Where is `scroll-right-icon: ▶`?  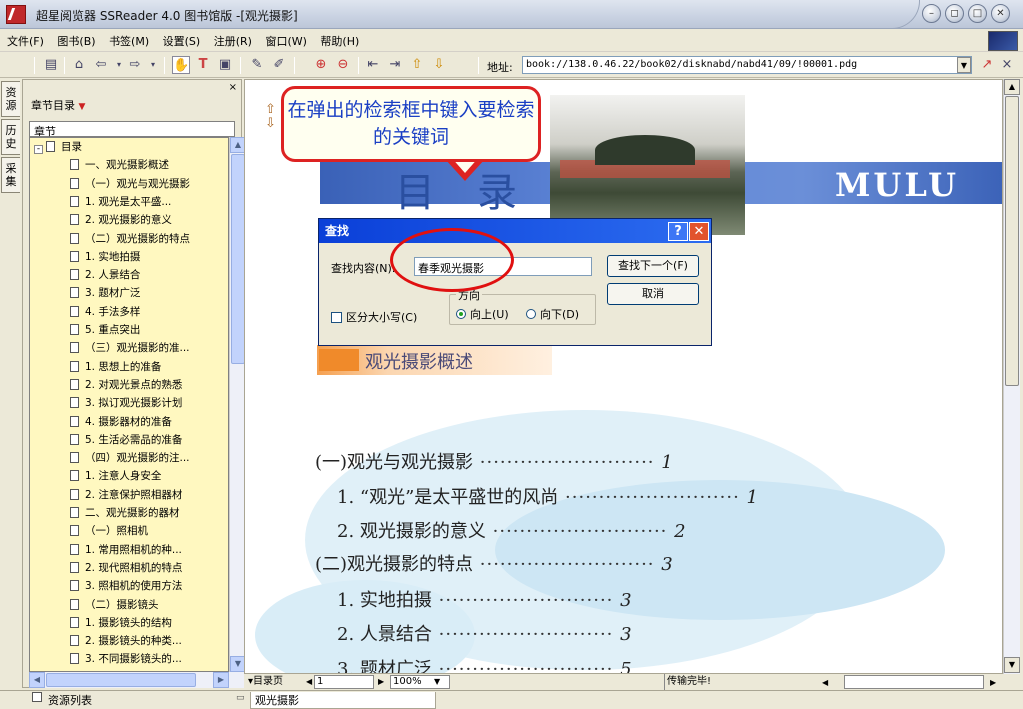
scroll-right-icon: ▶ is located at coordinates (221, 680).